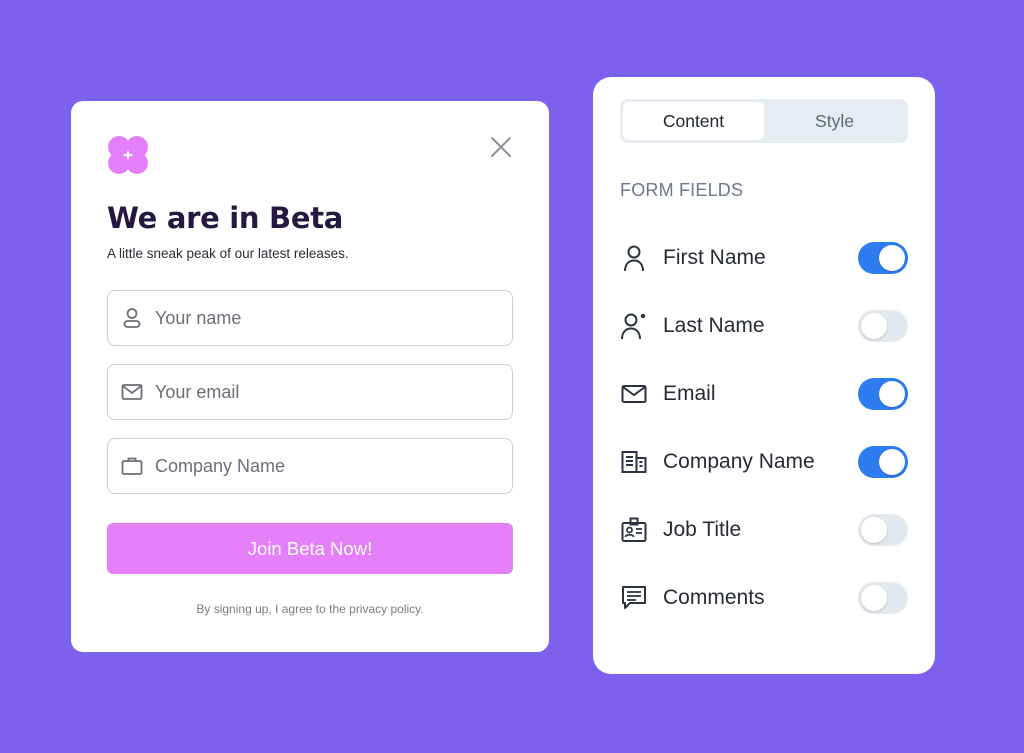  I want to click on tab-bar: Content Style, so click(764, 121).